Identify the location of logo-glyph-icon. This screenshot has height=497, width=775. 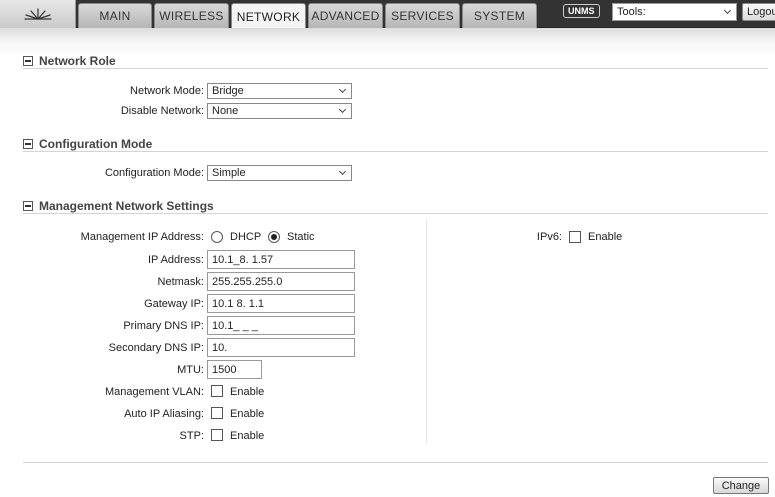
(37, 14).